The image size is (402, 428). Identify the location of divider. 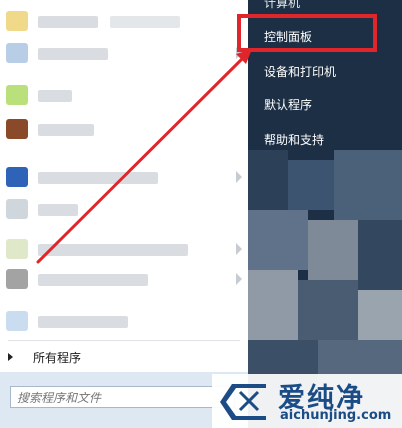
(124, 340).